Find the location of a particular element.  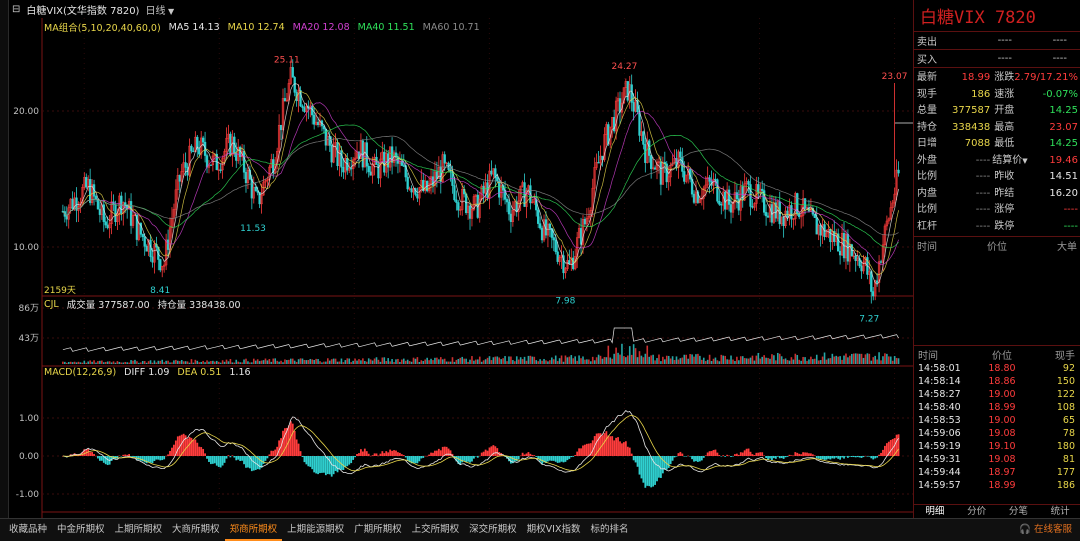

symbol-title: 白糖VIX(文华指数 7820) is located at coordinates (82, 9).